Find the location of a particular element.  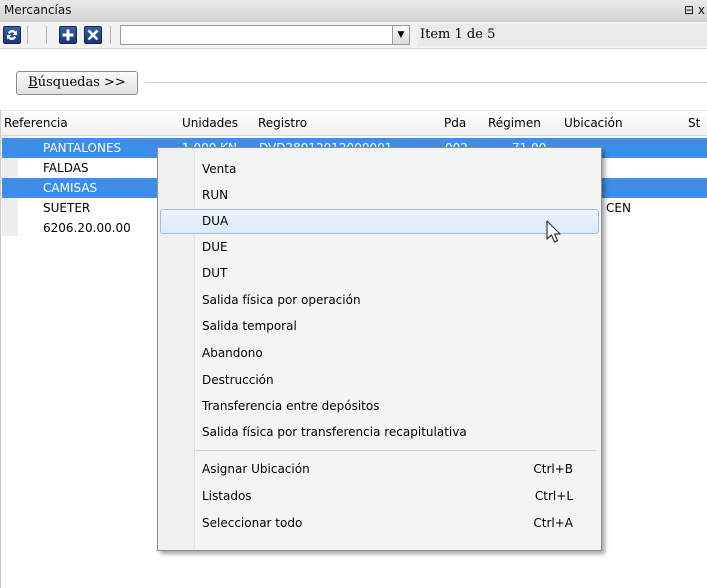

menu-item-due: DUE is located at coordinates (379, 247).